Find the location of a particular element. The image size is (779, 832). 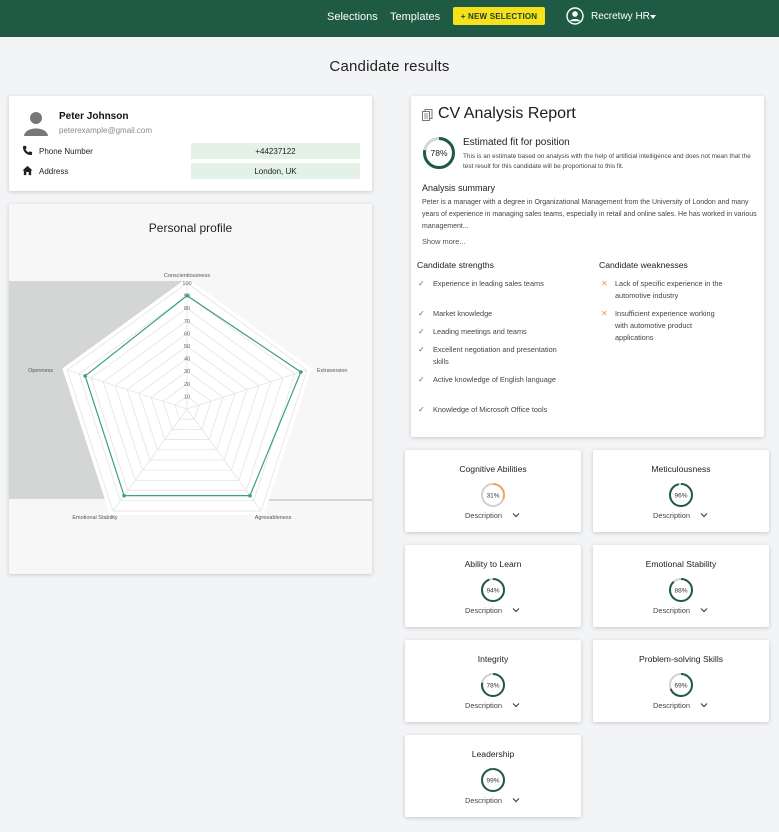

radar-tick-label: 50 is located at coordinates (187, 347).